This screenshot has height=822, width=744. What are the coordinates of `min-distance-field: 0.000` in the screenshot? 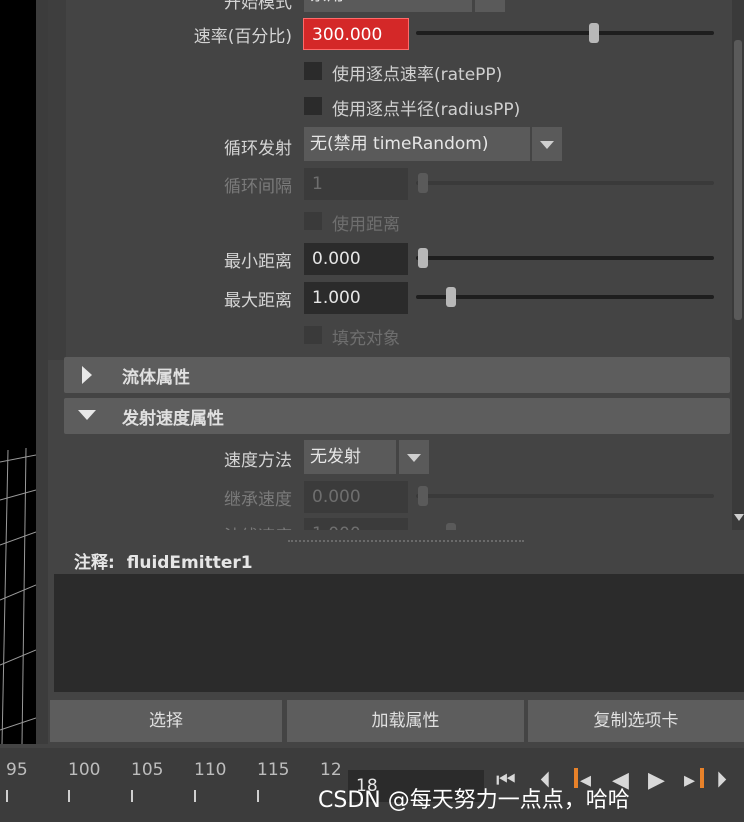 It's located at (356, 259).